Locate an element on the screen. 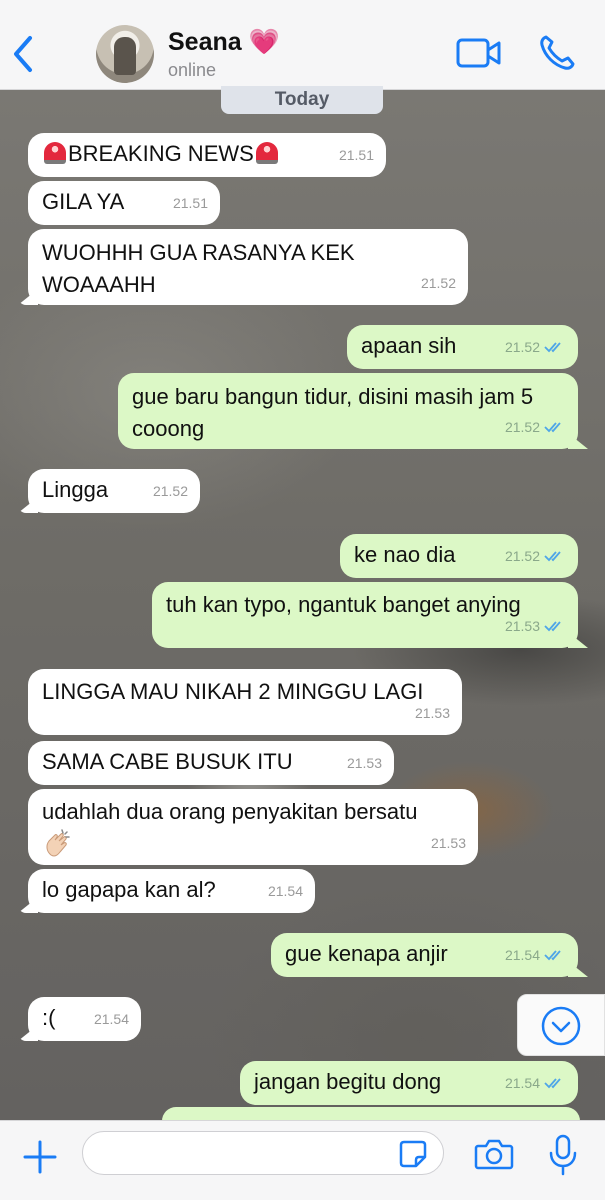 This screenshot has width=605, height=1200. message-text: BREAKING NEWS is located at coordinates (161, 153).